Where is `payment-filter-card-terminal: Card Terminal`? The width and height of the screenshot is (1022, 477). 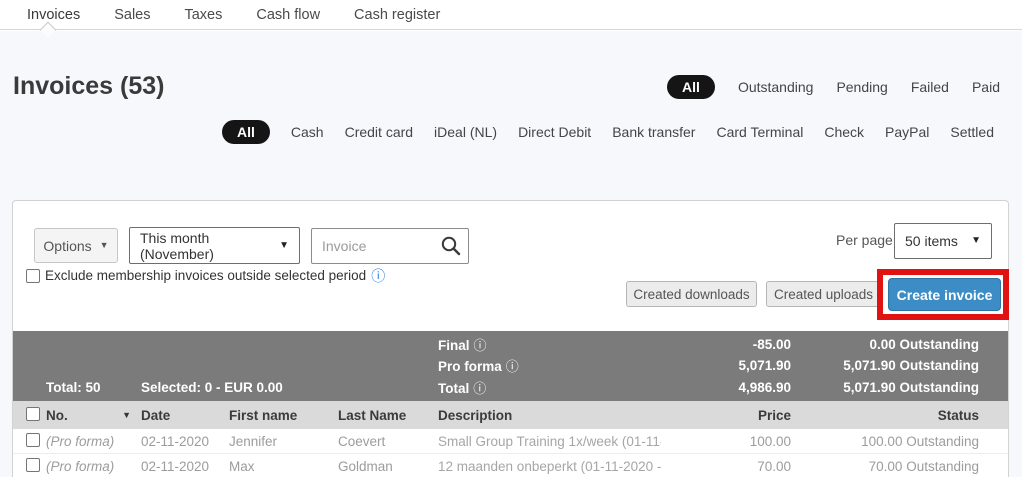 payment-filter-card-terminal: Card Terminal is located at coordinates (759, 132).